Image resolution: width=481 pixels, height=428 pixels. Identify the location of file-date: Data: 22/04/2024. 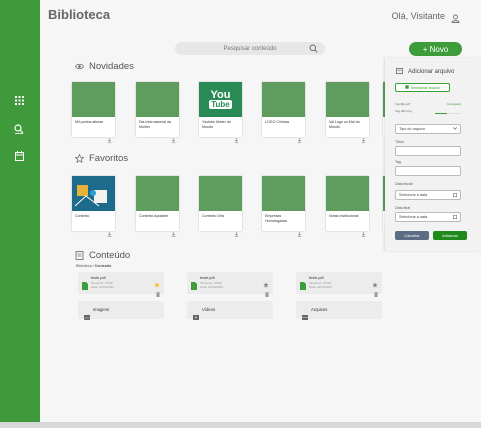
(103, 287).